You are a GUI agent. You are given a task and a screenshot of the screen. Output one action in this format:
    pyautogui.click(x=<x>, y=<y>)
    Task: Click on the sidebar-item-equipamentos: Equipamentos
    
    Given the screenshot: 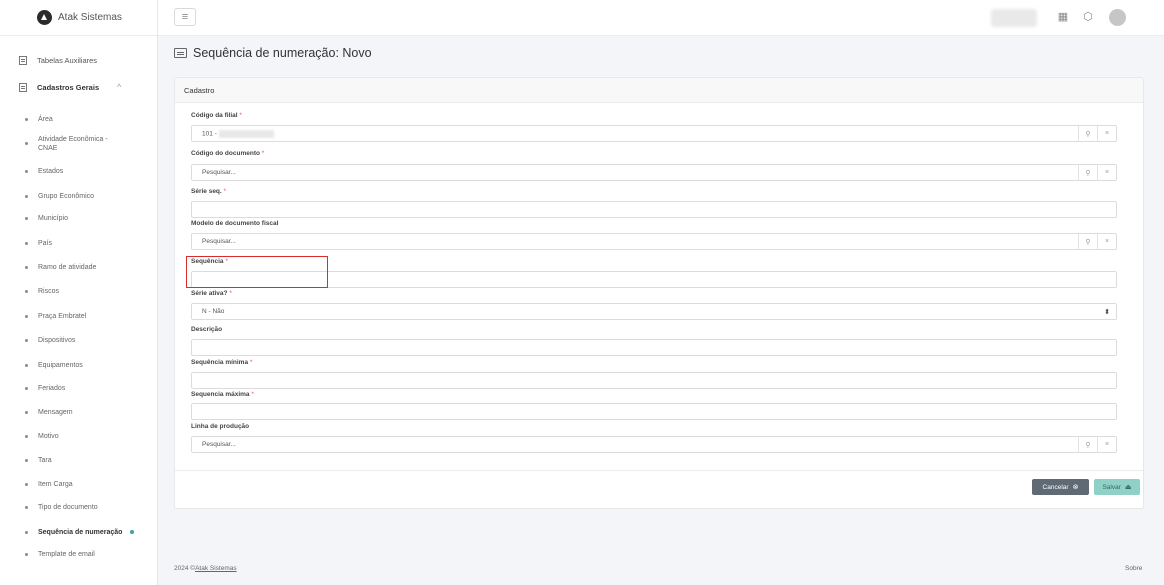 What is the action you would take?
    pyautogui.click(x=41, y=365)
    